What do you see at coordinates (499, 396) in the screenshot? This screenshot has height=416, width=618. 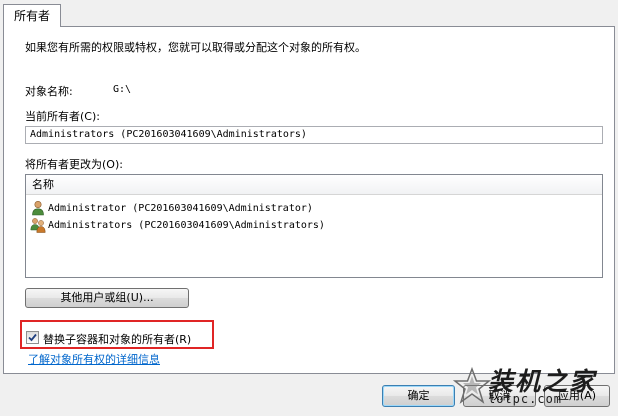 I see `cancel-button: 取消` at bounding box center [499, 396].